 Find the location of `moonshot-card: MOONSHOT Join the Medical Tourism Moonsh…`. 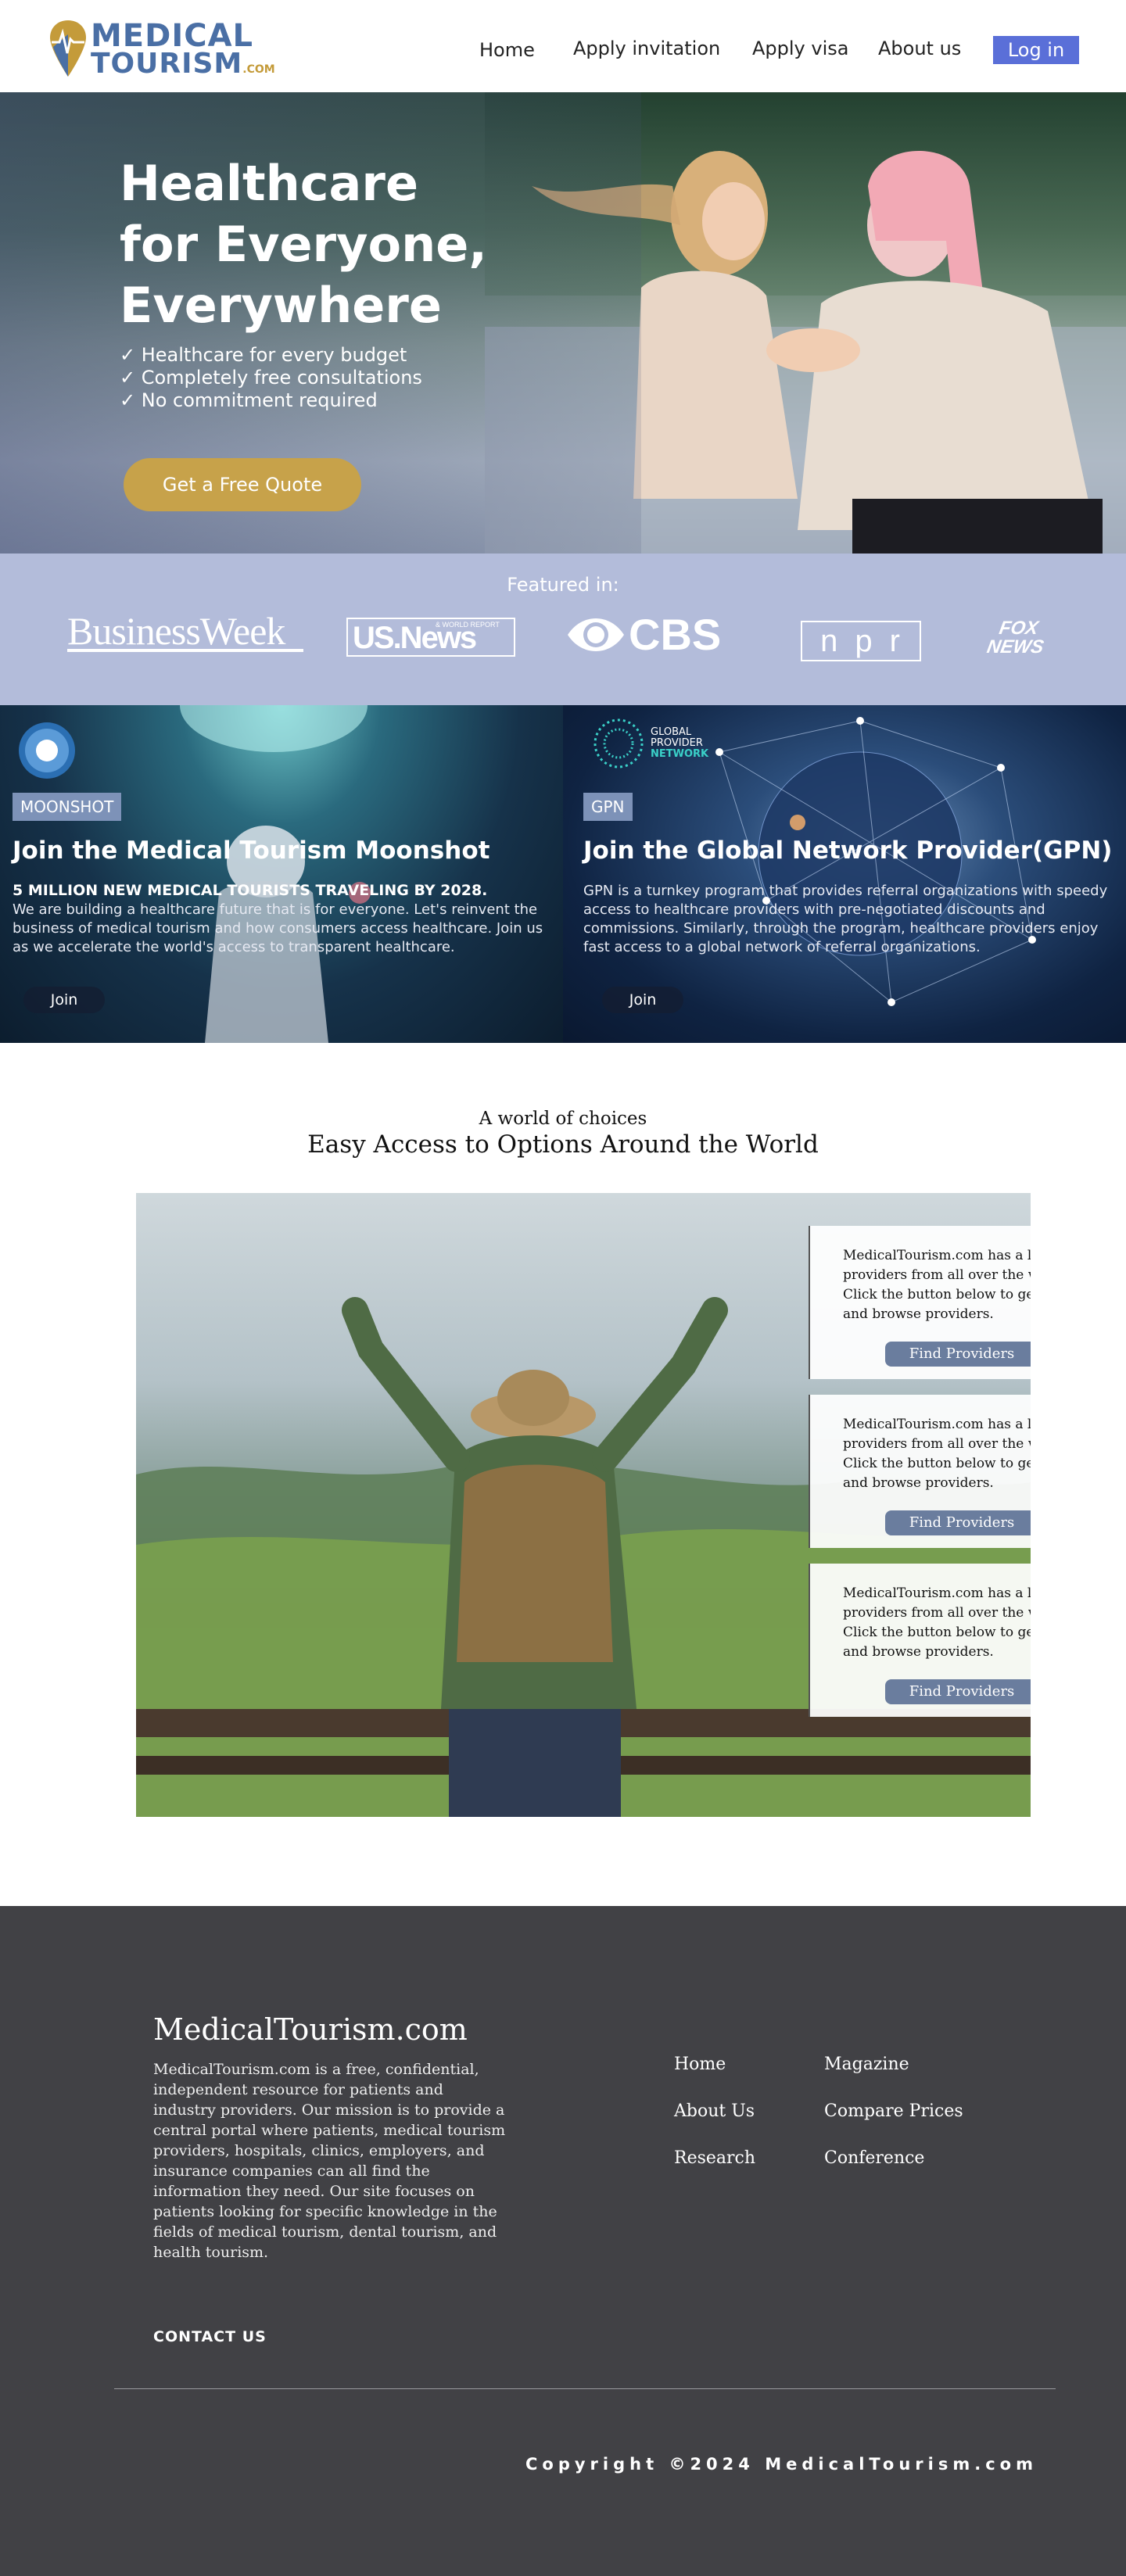

moonshot-card: MOONSHOT Join the Medical Tourism Moonsh… is located at coordinates (281, 874).